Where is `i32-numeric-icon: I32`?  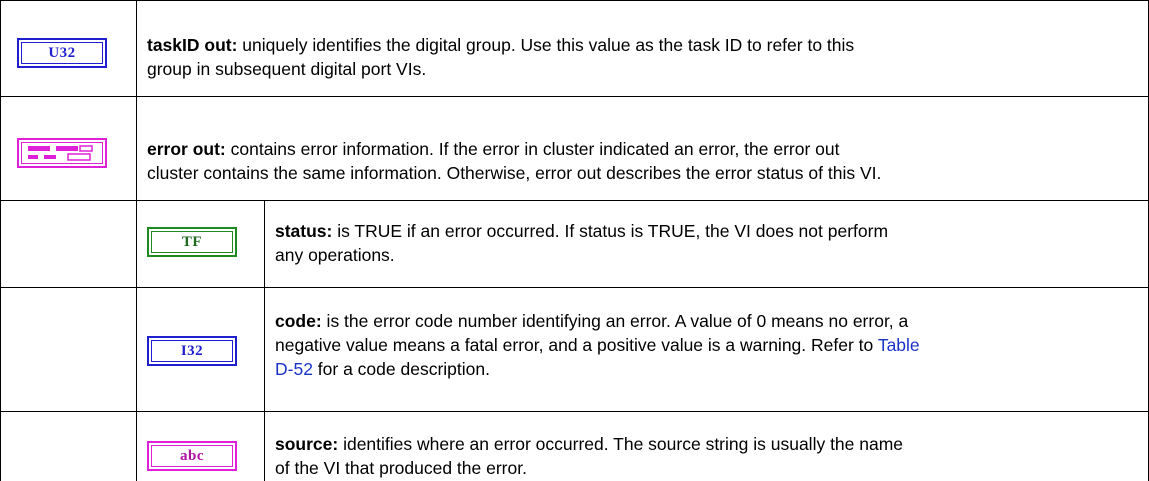 i32-numeric-icon: I32 is located at coordinates (192, 351).